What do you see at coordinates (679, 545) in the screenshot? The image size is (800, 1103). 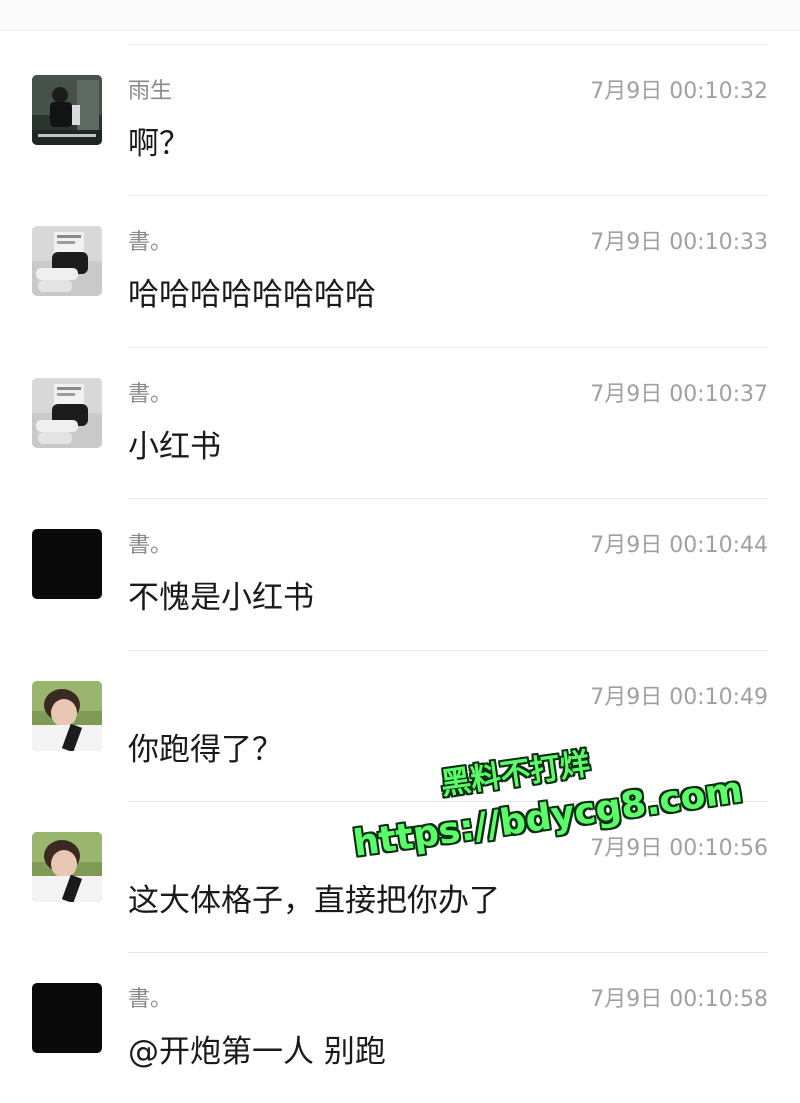 I see `timestamp: 7月9日 00:10:44` at bounding box center [679, 545].